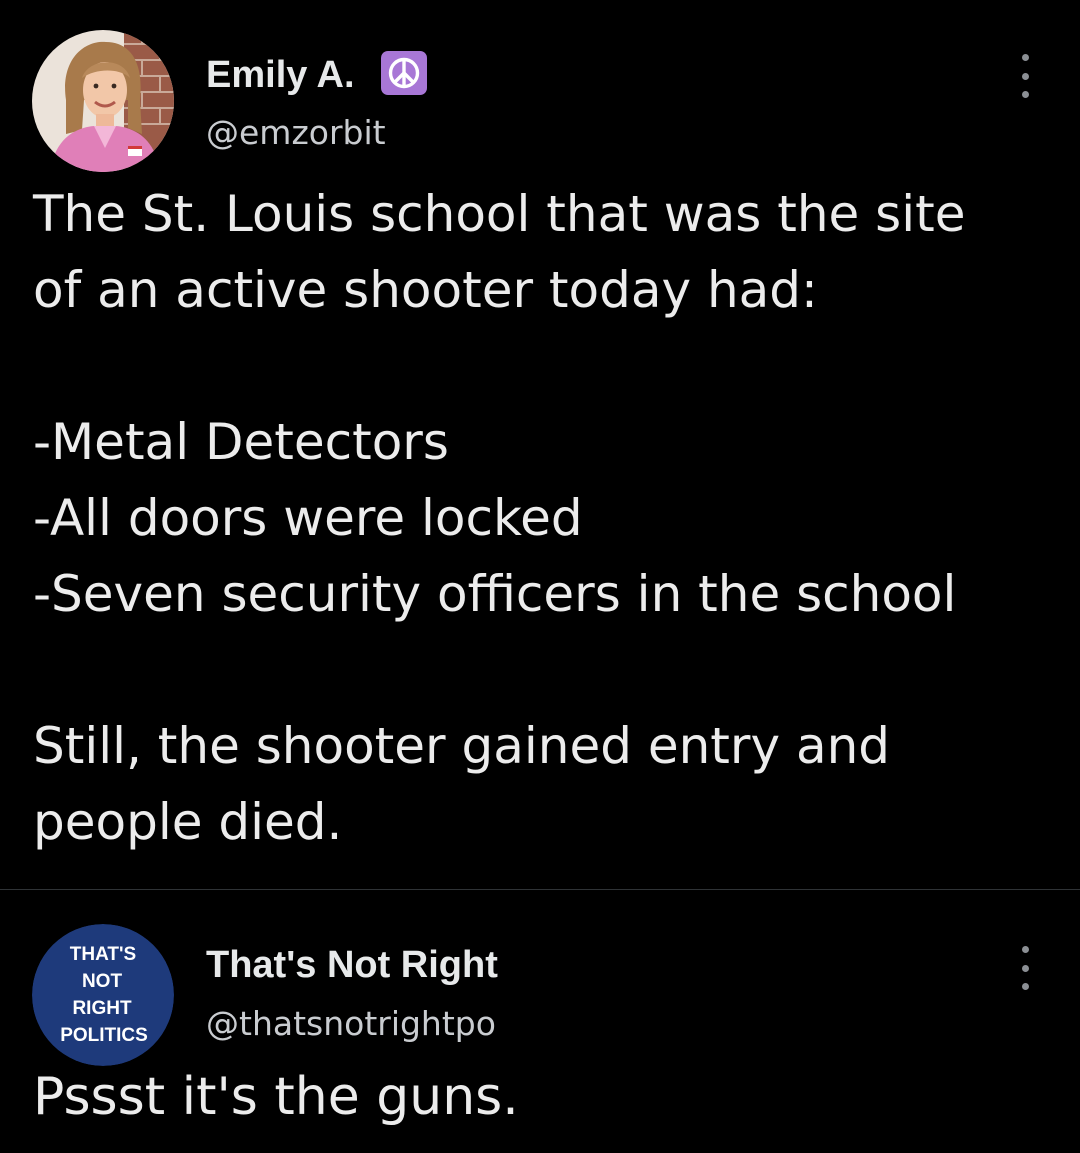  Describe the element at coordinates (280, 75) in the screenshot. I see `display-name: Emily A.` at that location.